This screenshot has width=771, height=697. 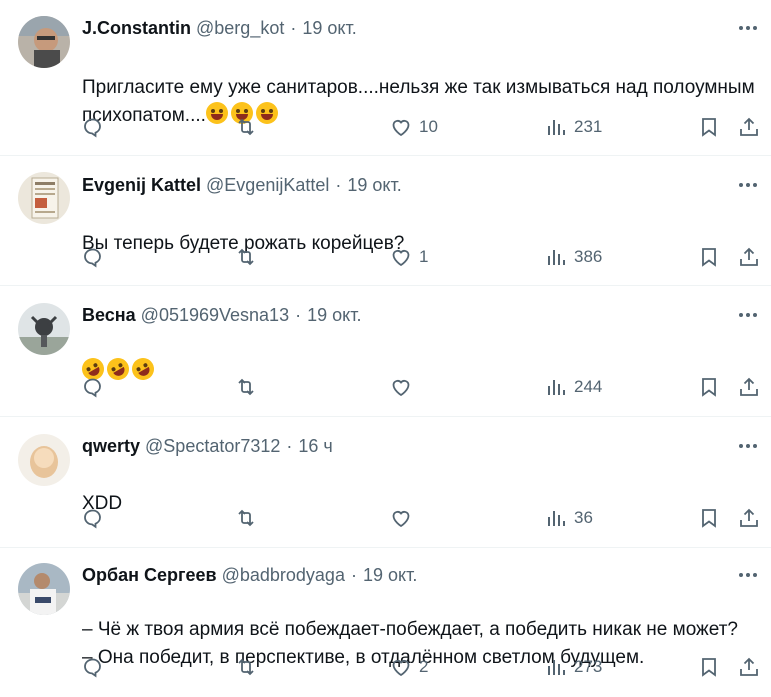 I want to click on author-name: Весна, so click(x=109, y=315).